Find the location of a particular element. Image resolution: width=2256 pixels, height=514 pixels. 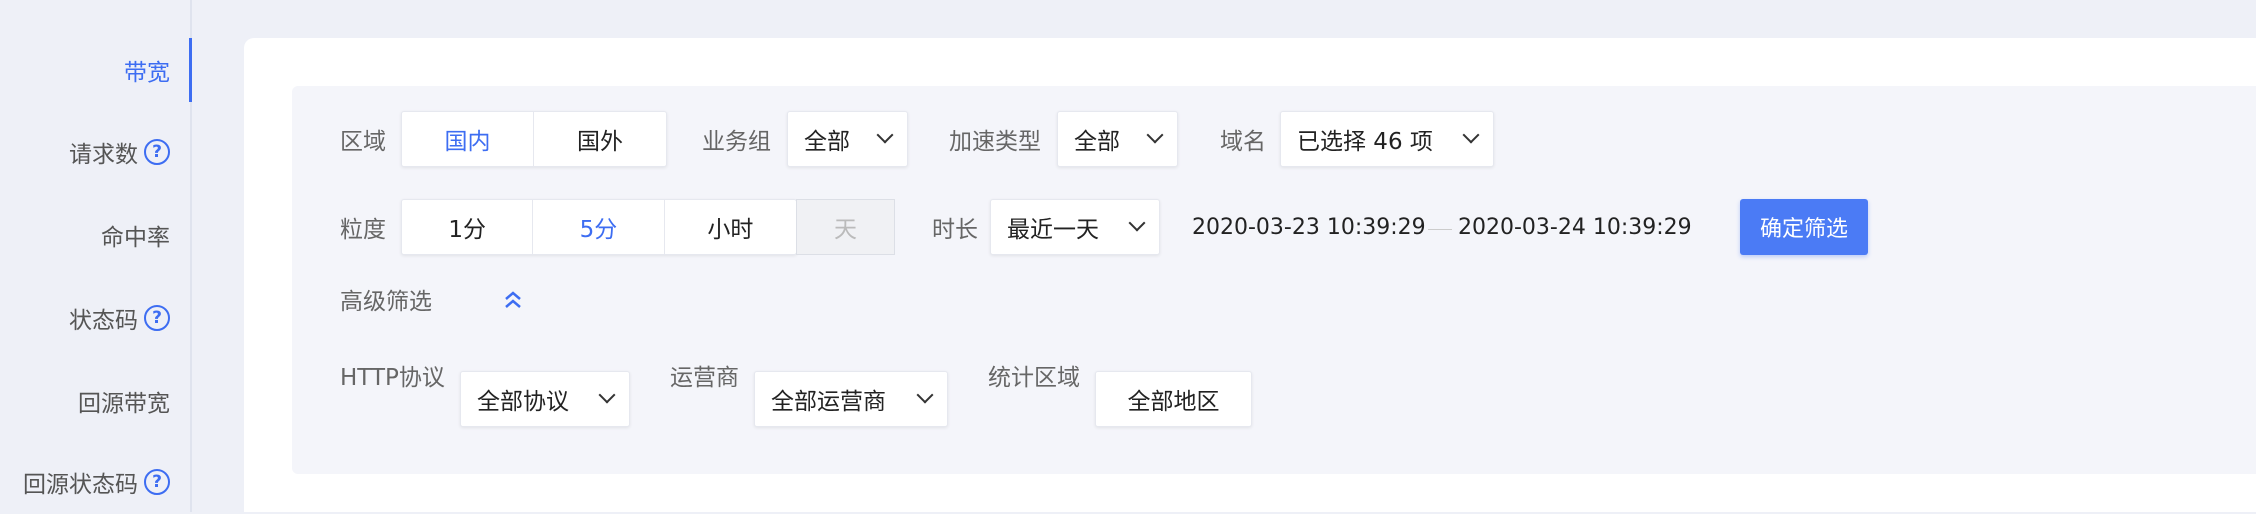

isp-value: 全部运营商 is located at coordinates (828, 402).